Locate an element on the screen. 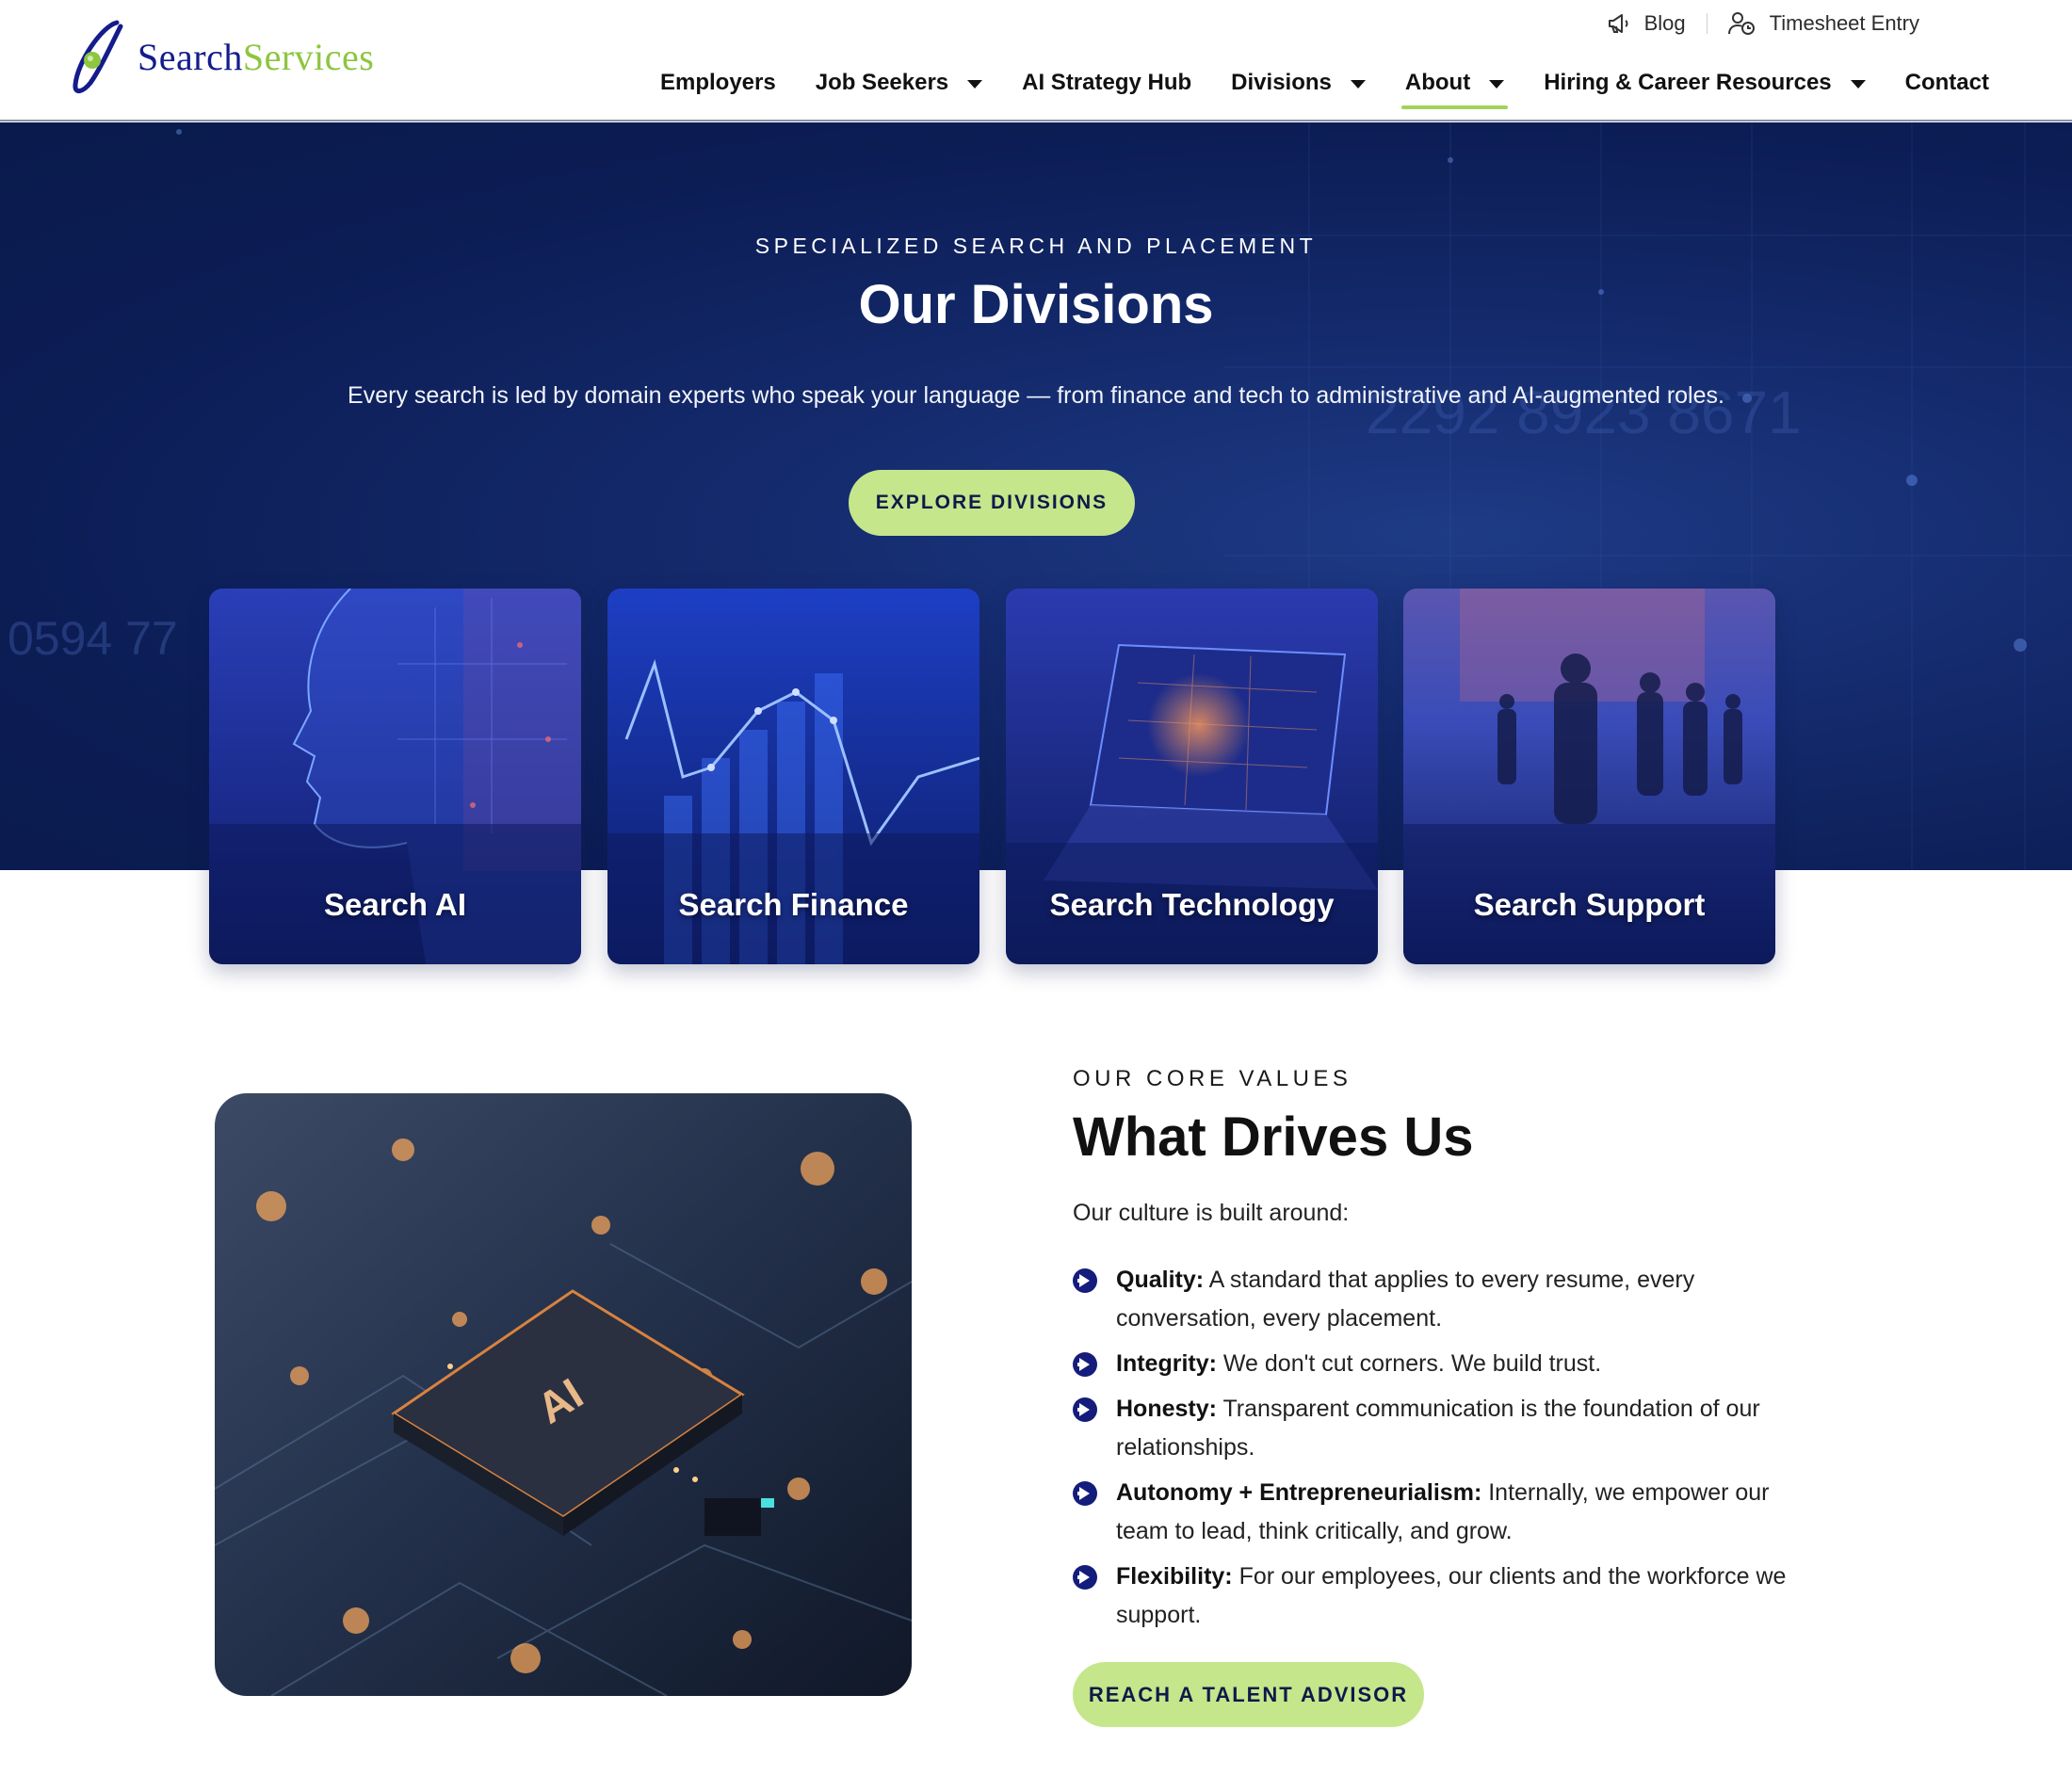 The image size is (2072, 1776). utility-nav: Blog Timesheet Entry is located at coordinates (1763, 24).